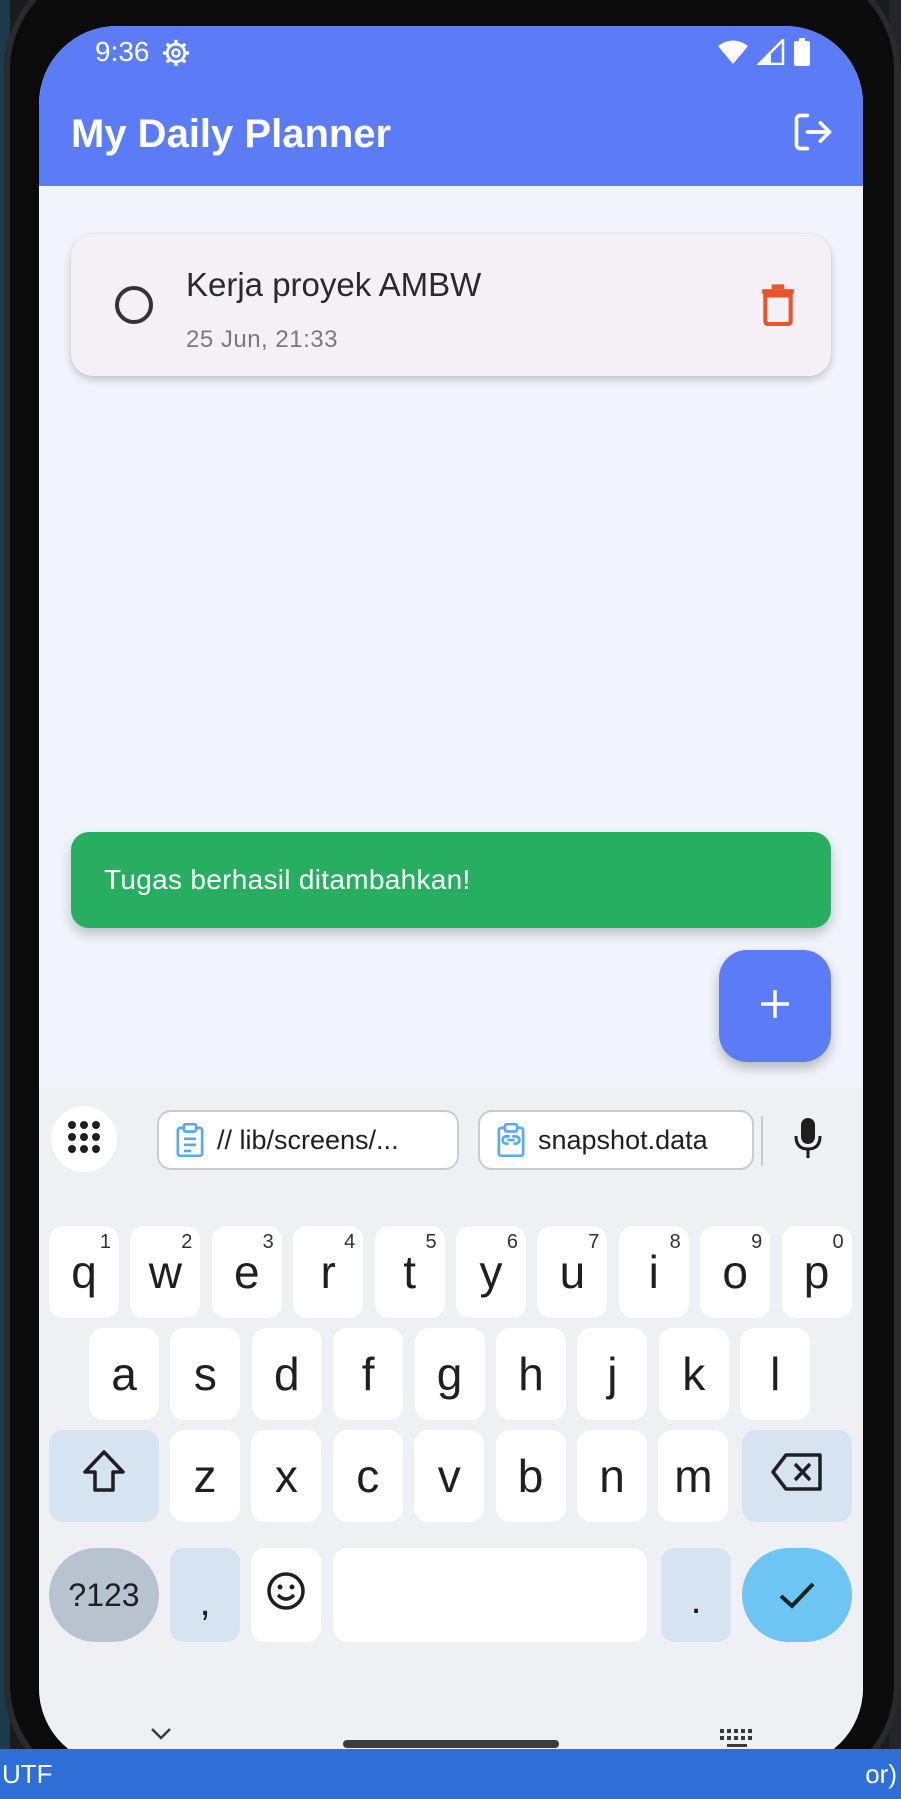  I want to click on key-i: i8, so click(653, 1272).